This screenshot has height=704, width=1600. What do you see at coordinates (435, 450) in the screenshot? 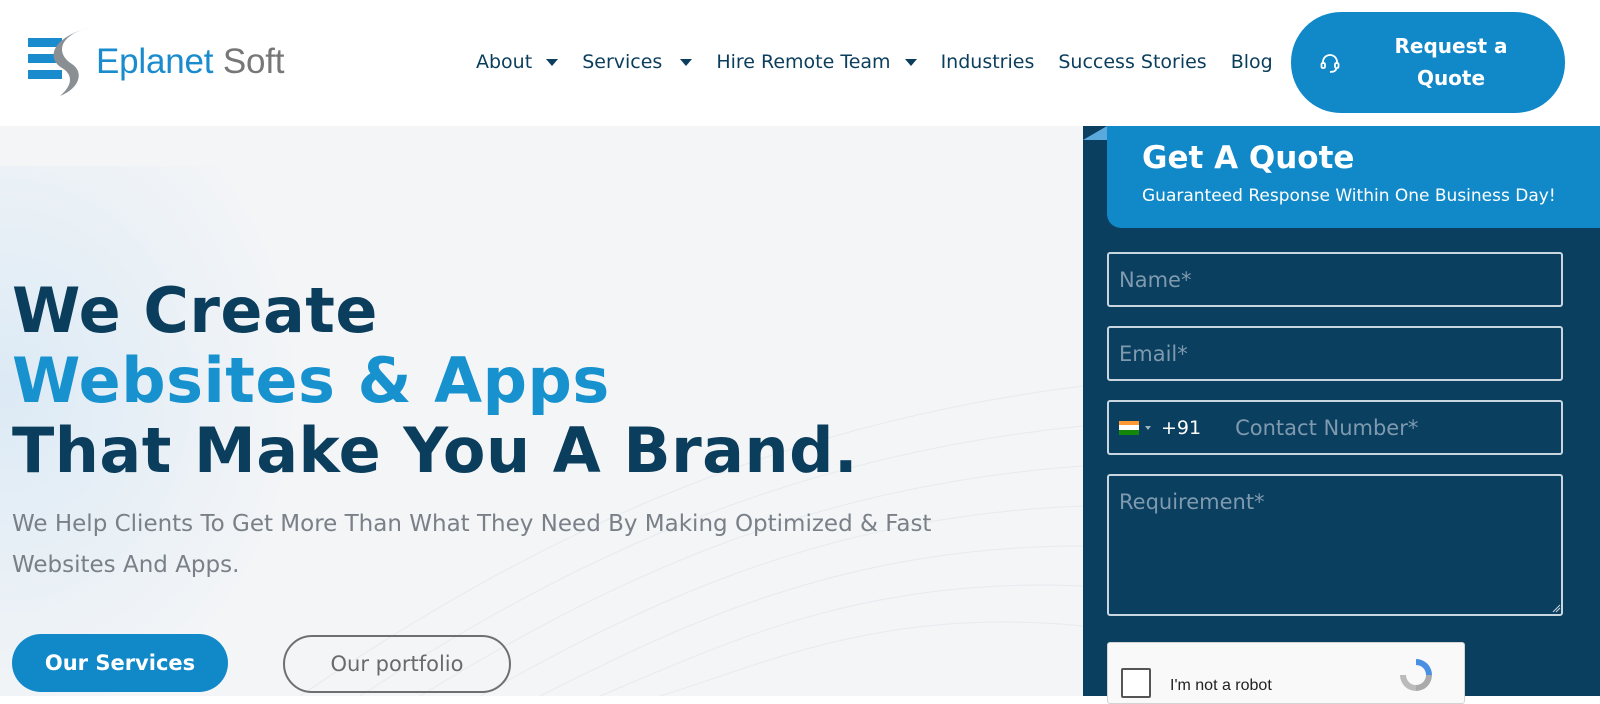
I see `hero-heading-line3: That Make You A Brand.` at bounding box center [435, 450].